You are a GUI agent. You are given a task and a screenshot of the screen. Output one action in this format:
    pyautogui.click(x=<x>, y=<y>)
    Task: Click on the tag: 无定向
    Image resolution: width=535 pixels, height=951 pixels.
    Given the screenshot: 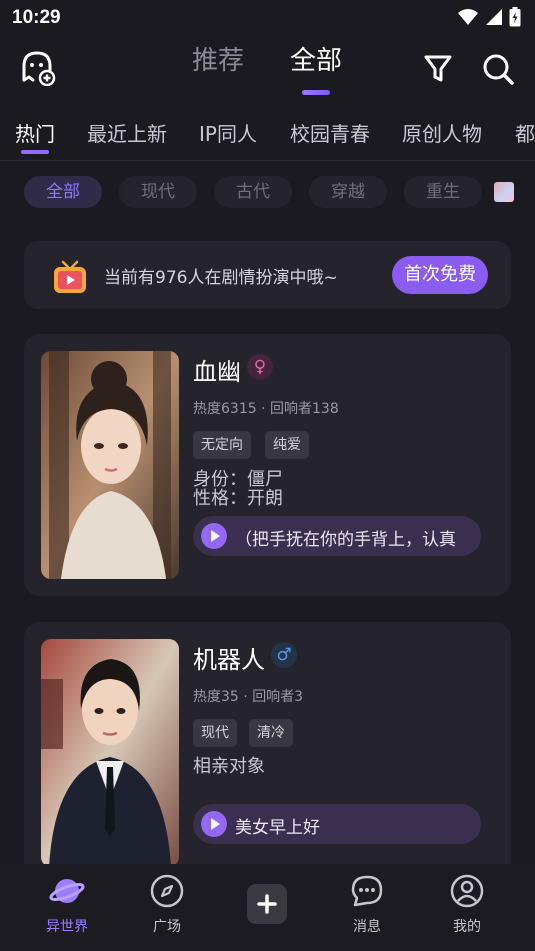 What is the action you would take?
    pyautogui.click(x=222, y=445)
    